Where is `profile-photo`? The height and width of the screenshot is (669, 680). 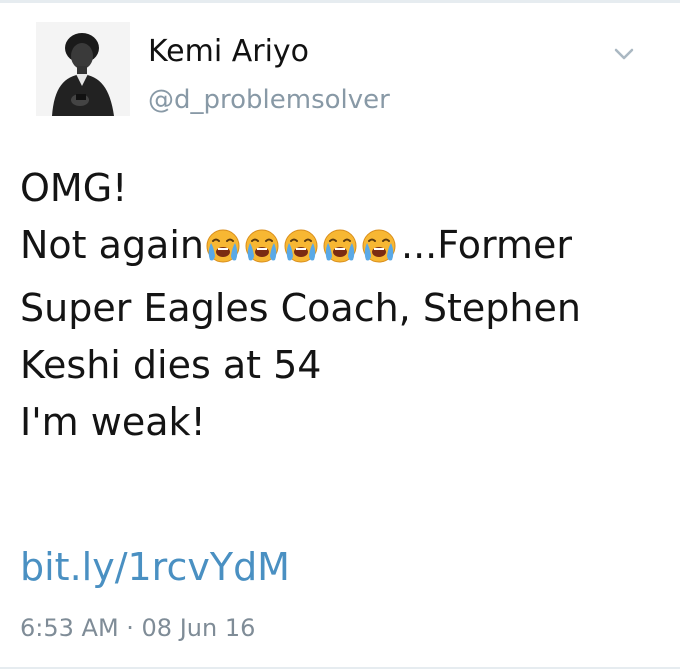 profile-photo is located at coordinates (83, 69).